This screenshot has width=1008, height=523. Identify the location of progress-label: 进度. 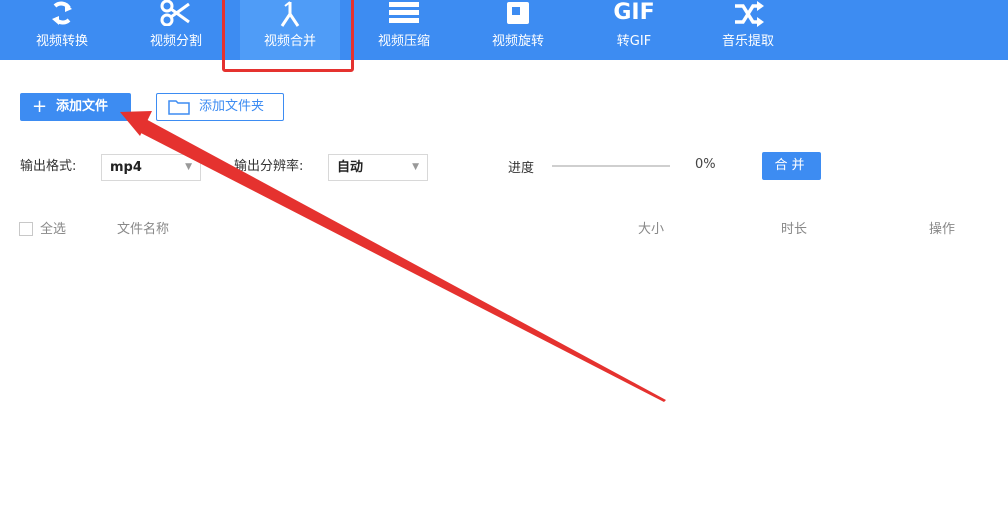
(521, 168).